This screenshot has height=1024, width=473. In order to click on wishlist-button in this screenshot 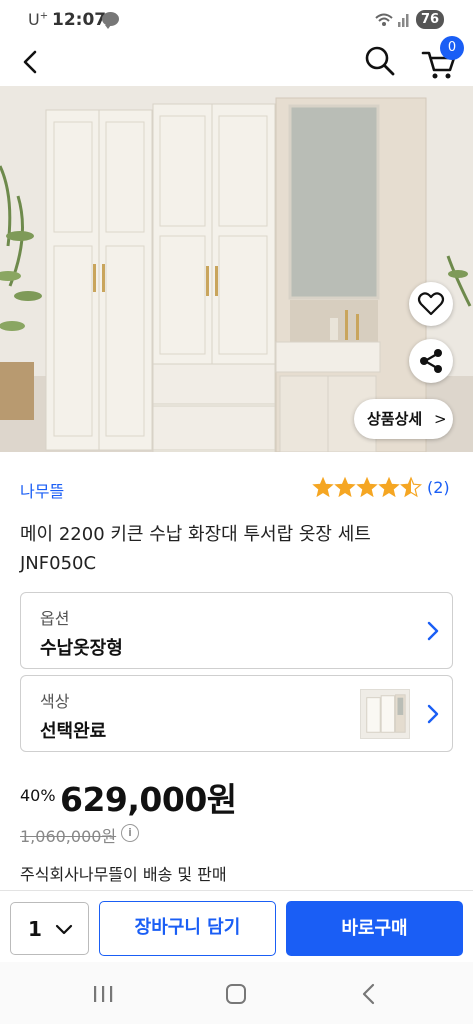, I will do `click(431, 304)`.